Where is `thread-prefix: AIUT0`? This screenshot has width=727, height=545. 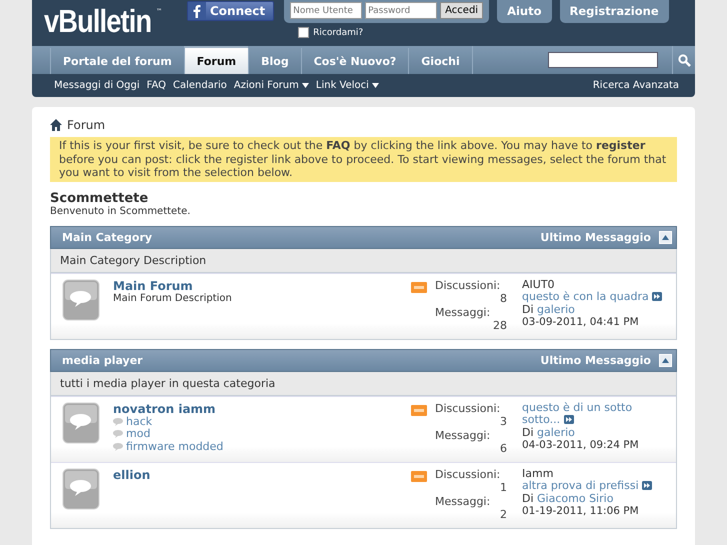 thread-prefix: AIUT0 is located at coordinates (538, 284).